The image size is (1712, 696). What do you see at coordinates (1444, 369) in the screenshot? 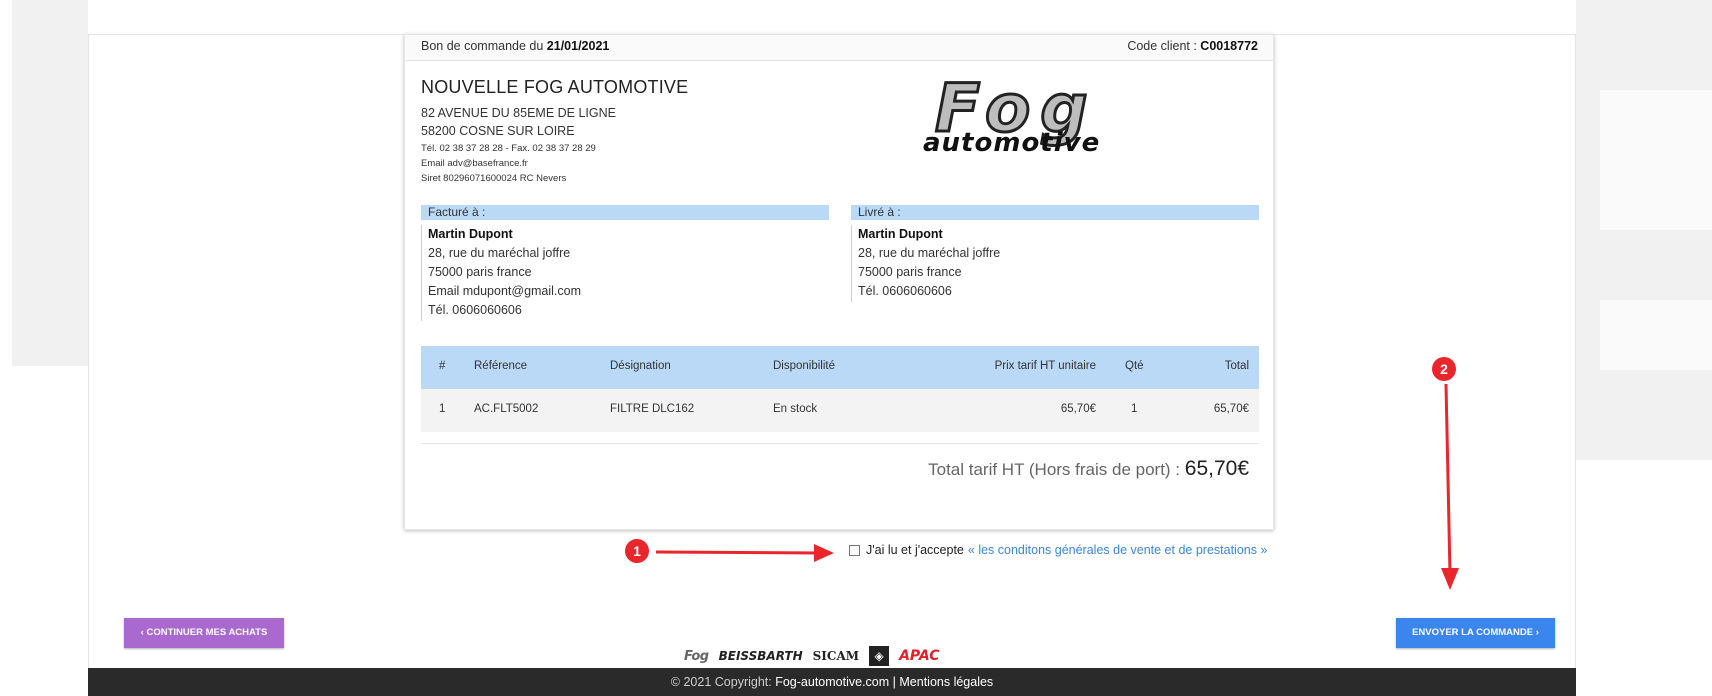
I see `annotation-marker-2: 2` at bounding box center [1444, 369].